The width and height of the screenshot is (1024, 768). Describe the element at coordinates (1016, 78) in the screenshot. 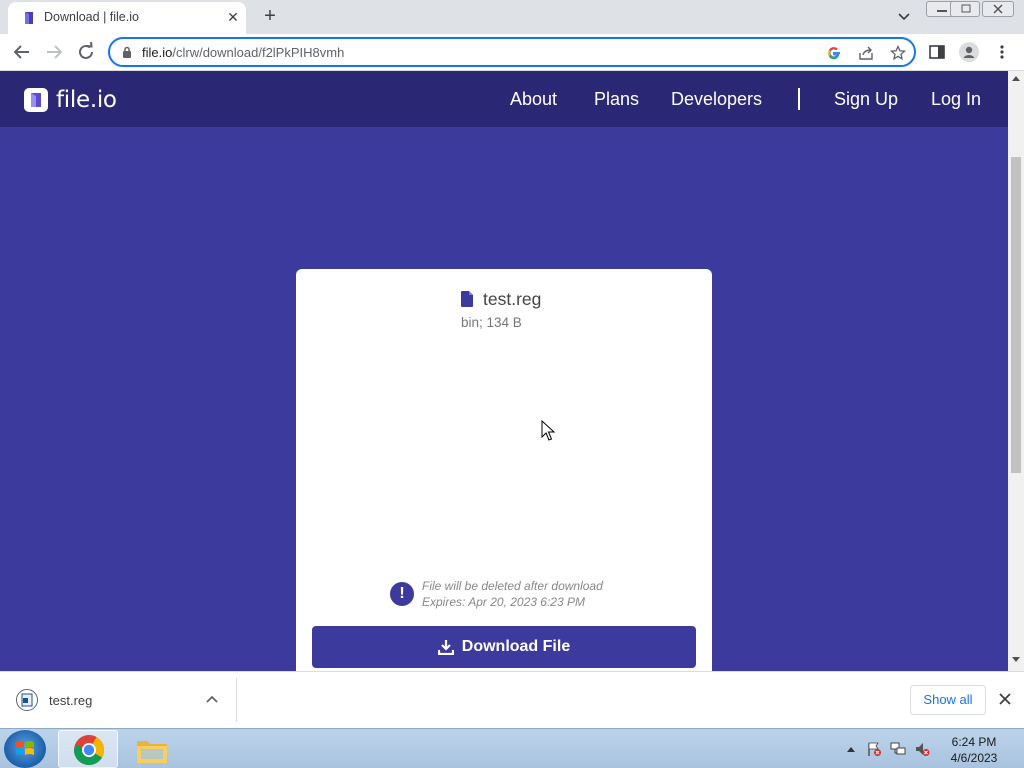

I see `scroll-up-arrow-icon` at that location.